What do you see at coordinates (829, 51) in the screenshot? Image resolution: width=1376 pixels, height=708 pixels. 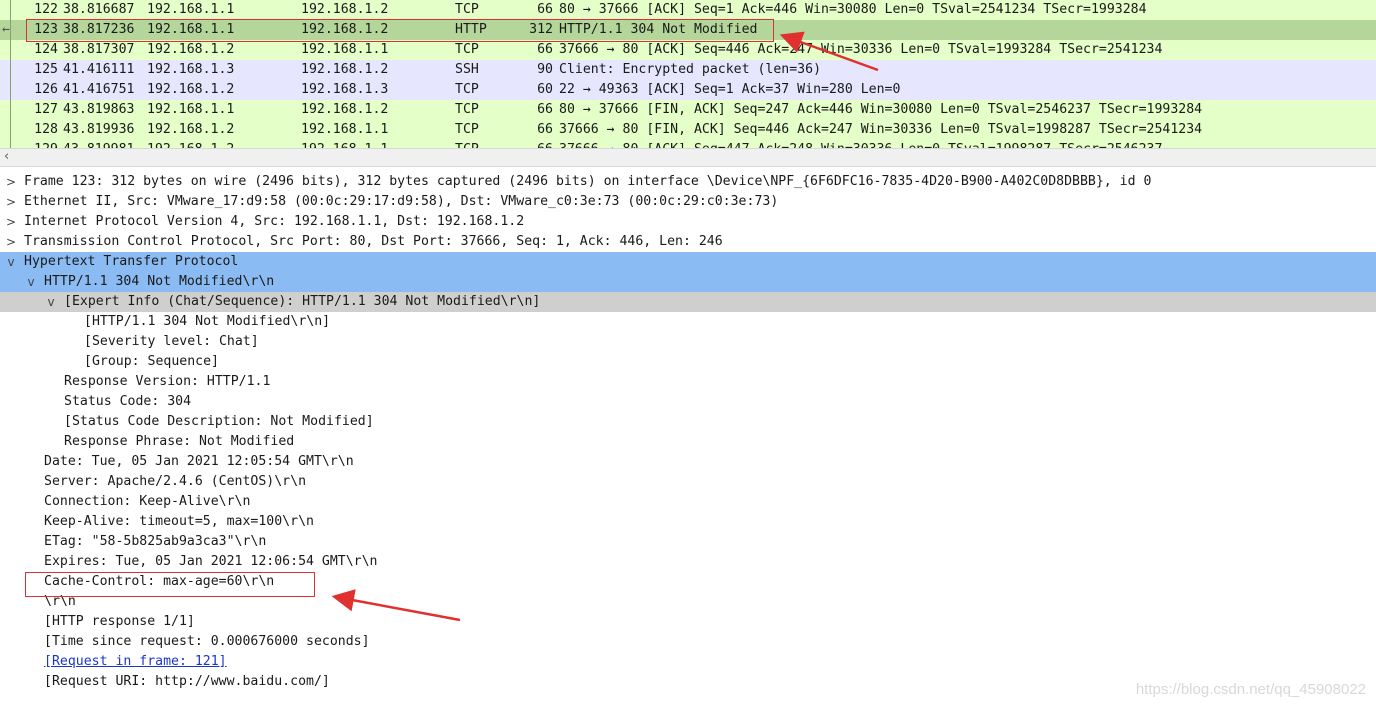 I see `annotation-arrow-top` at bounding box center [829, 51].